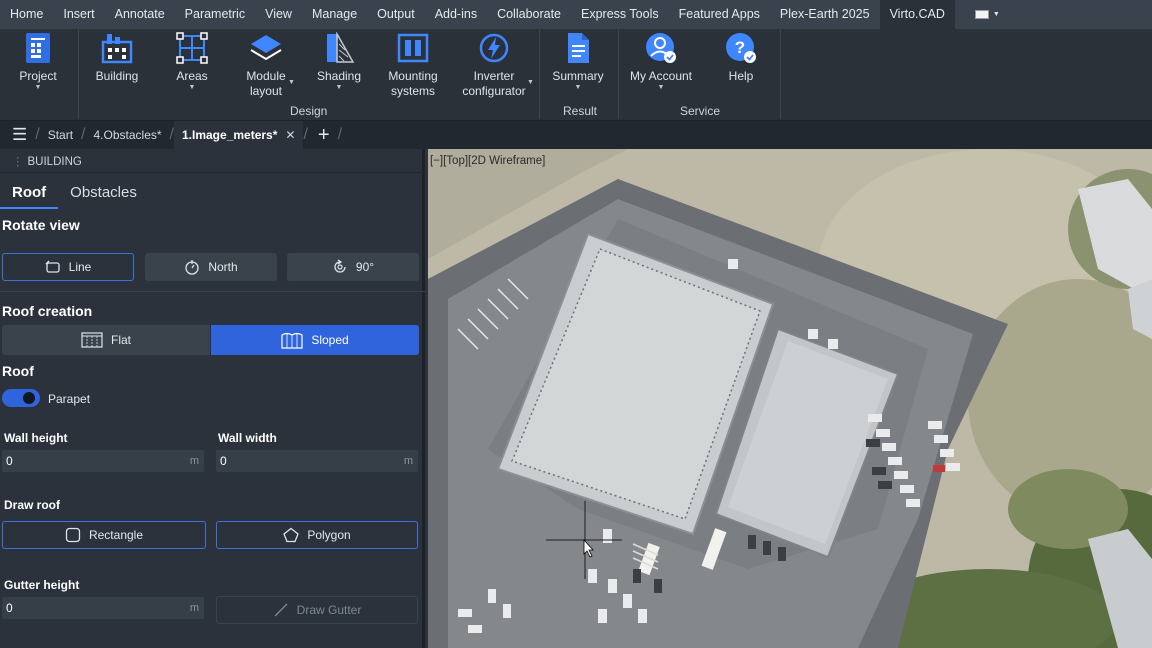 The height and width of the screenshot is (648, 1152). Describe the element at coordinates (120, 340) in the screenshot. I see `flat-roof-label: Flat` at that location.